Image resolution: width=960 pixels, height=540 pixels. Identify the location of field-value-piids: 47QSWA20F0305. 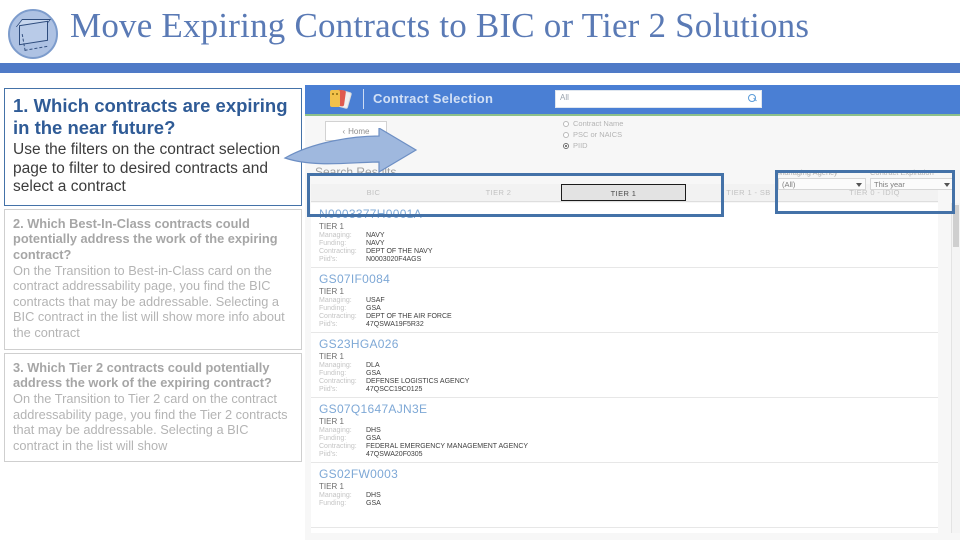
(394, 454).